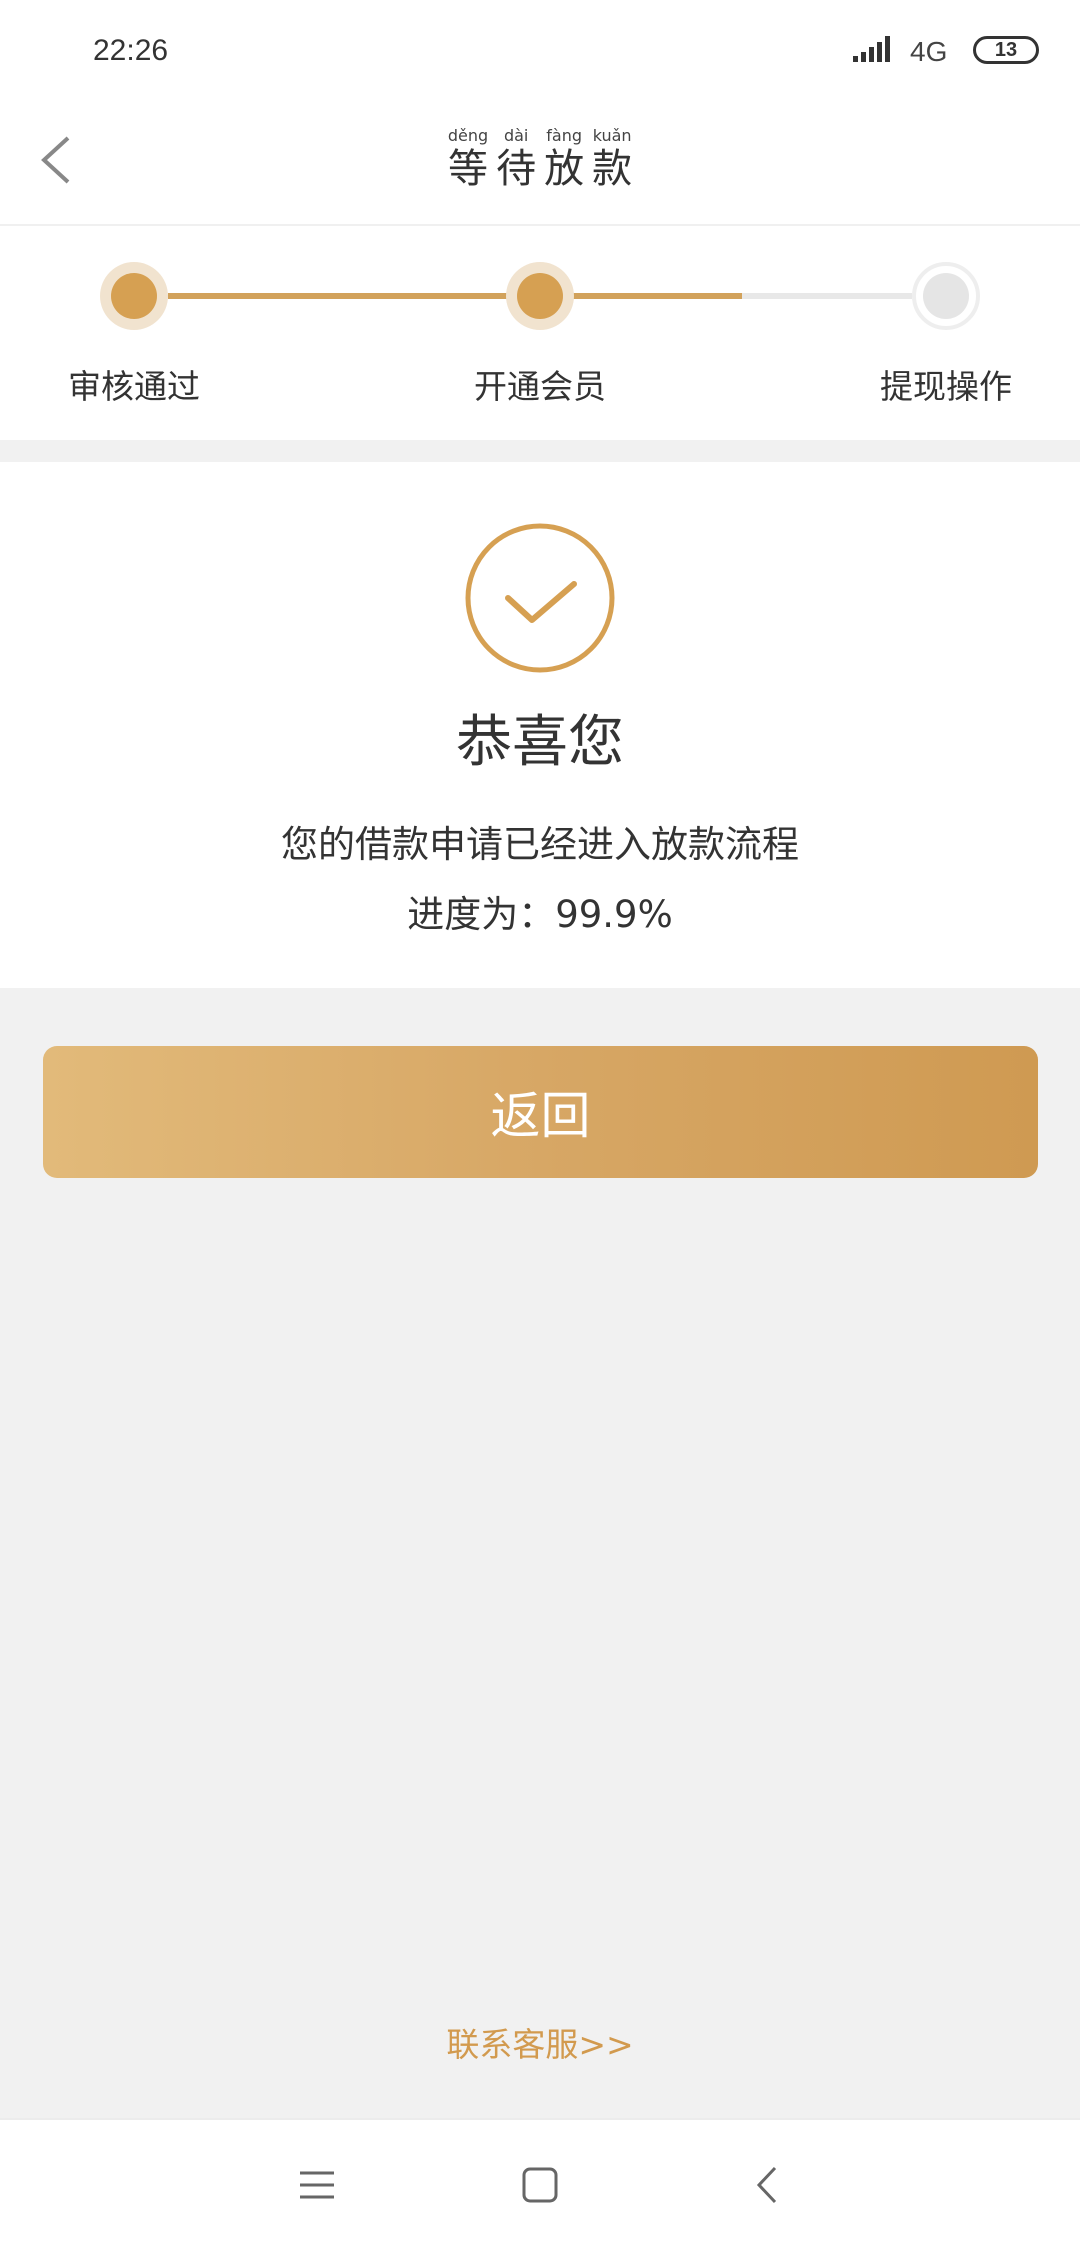 Image resolution: width=1080 pixels, height=2248 pixels. What do you see at coordinates (540, 914) in the screenshot?
I see `result-progress: 进度为：99.9%` at bounding box center [540, 914].